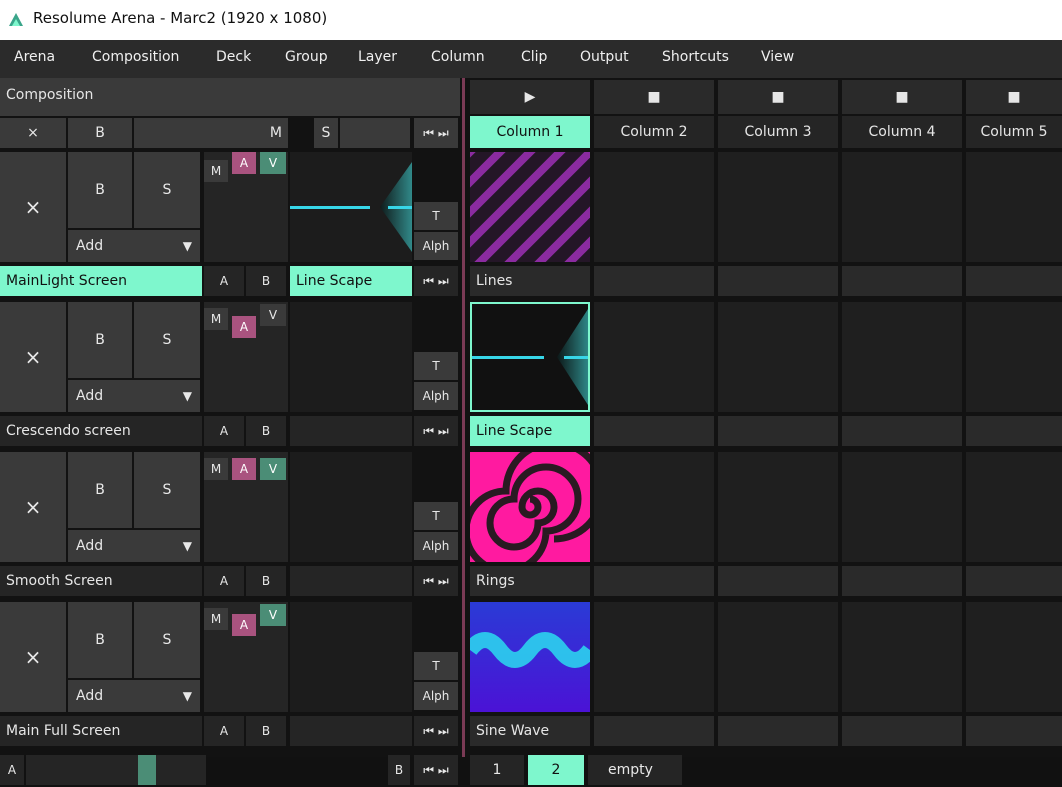  Describe the element at coordinates (34, 57) in the screenshot. I see `menu-arena: Arena` at that location.